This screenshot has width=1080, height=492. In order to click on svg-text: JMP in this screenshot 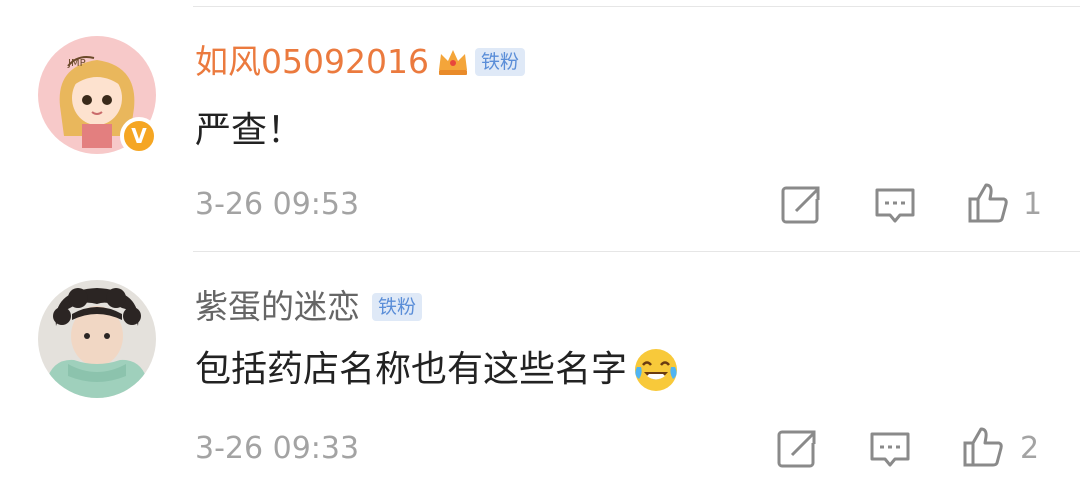, I will do `click(76, 63)`.